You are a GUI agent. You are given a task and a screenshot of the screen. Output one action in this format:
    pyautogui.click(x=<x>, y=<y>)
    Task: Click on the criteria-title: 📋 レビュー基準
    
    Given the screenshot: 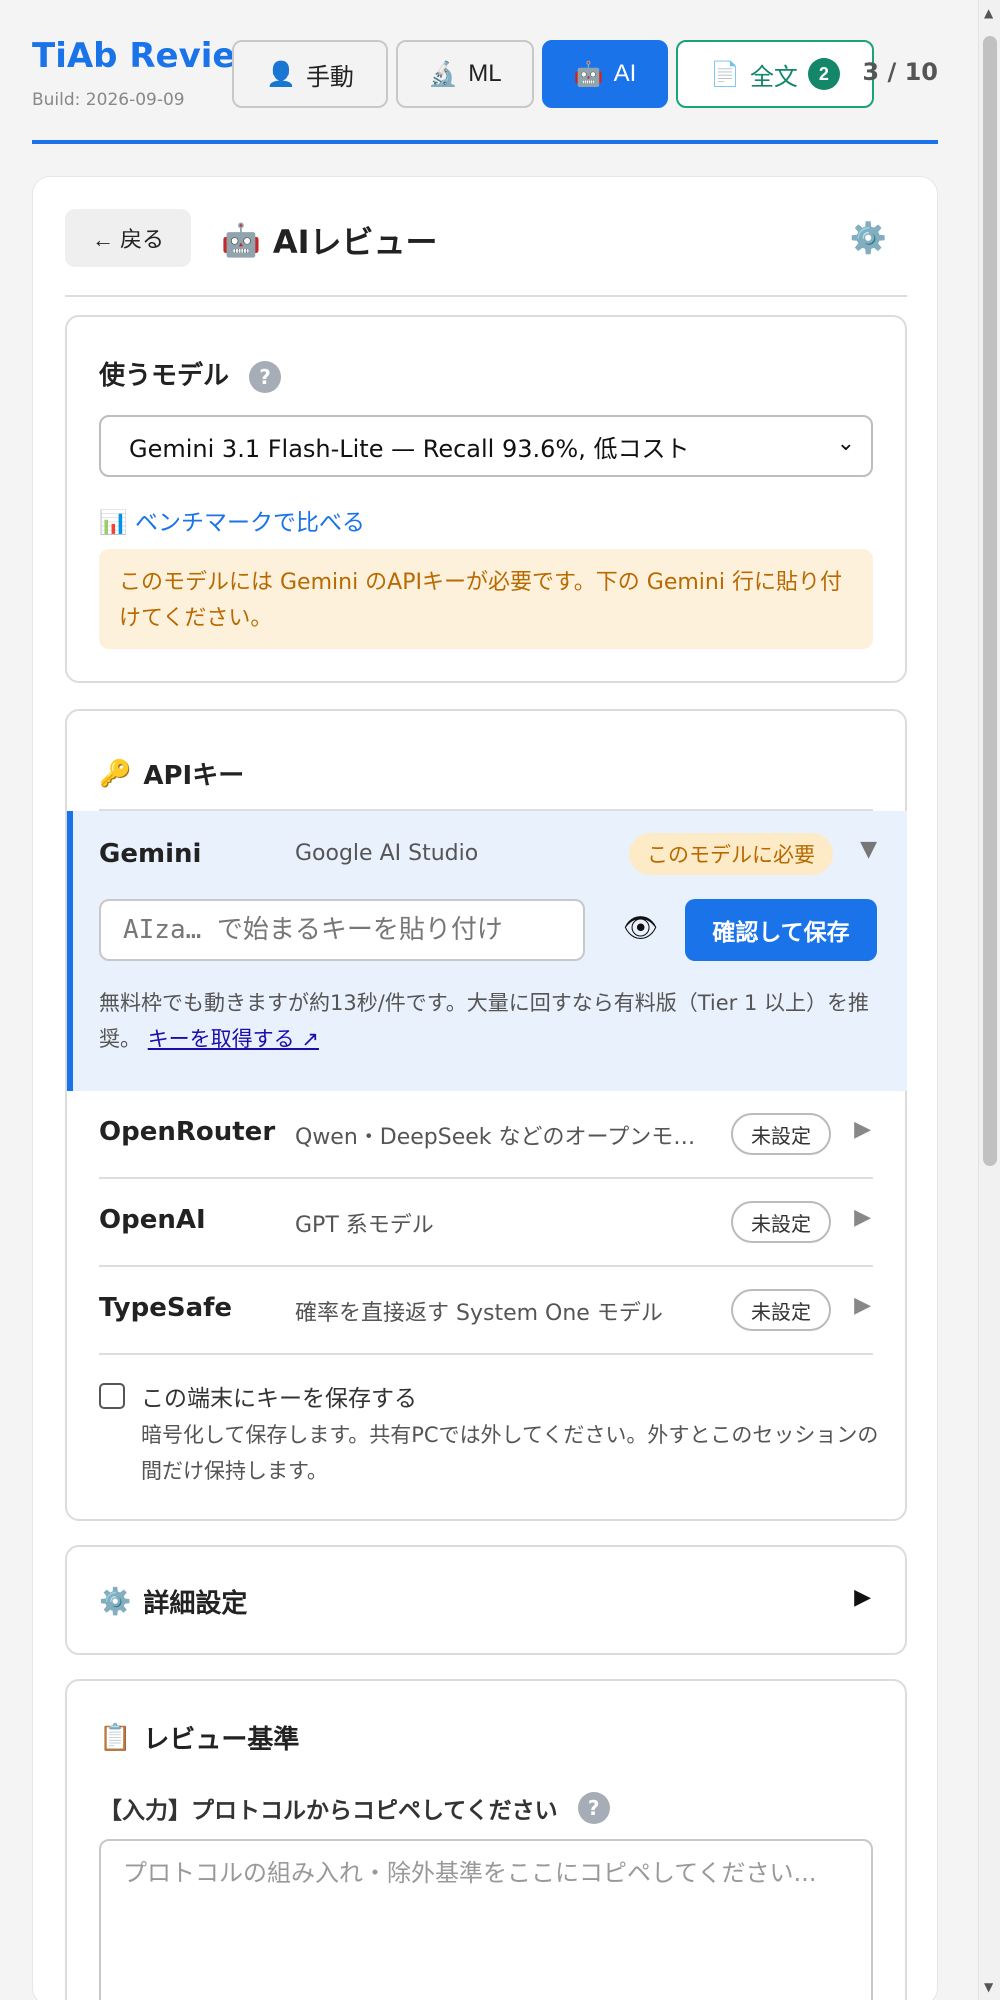 What is the action you would take?
    pyautogui.click(x=199, y=1737)
    